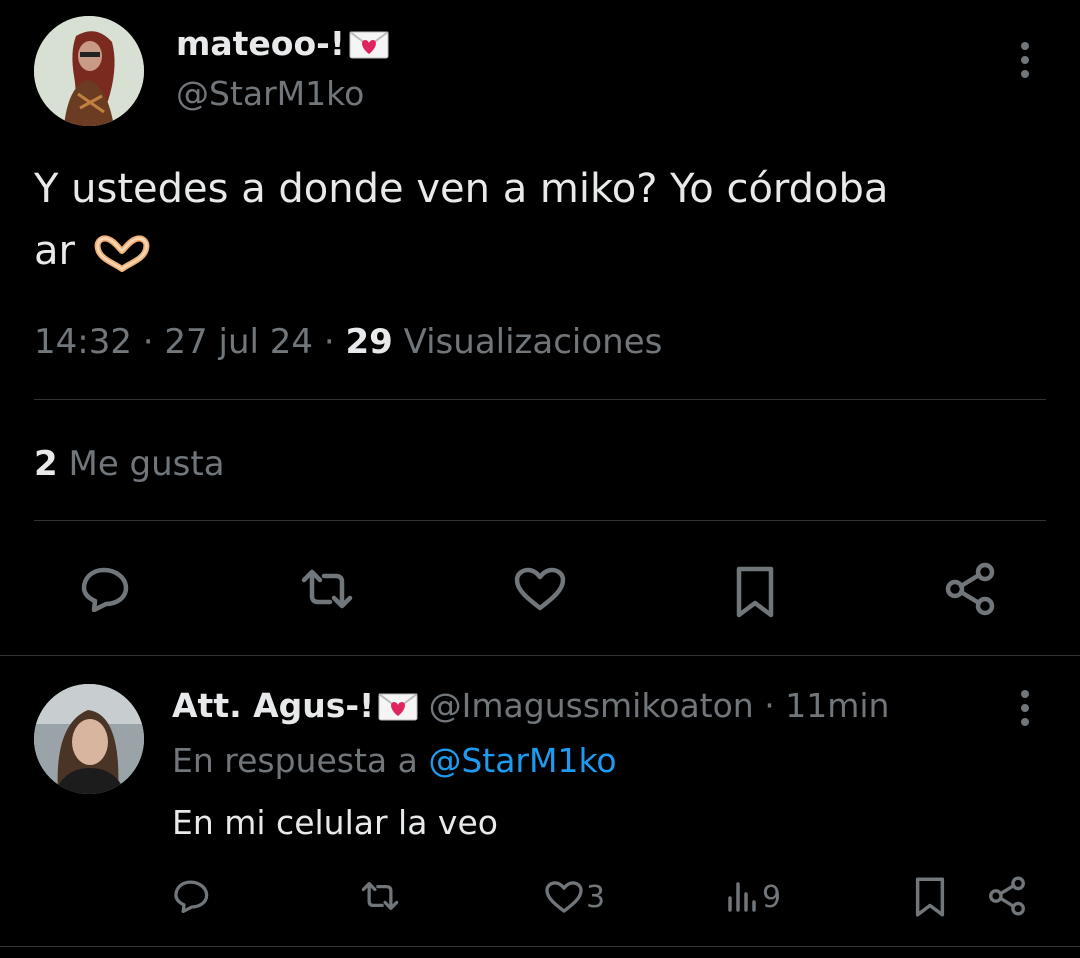 The image size is (1080, 958). What do you see at coordinates (335, 822) in the screenshot?
I see `reply-text: En mi celular la veo` at bounding box center [335, 822].